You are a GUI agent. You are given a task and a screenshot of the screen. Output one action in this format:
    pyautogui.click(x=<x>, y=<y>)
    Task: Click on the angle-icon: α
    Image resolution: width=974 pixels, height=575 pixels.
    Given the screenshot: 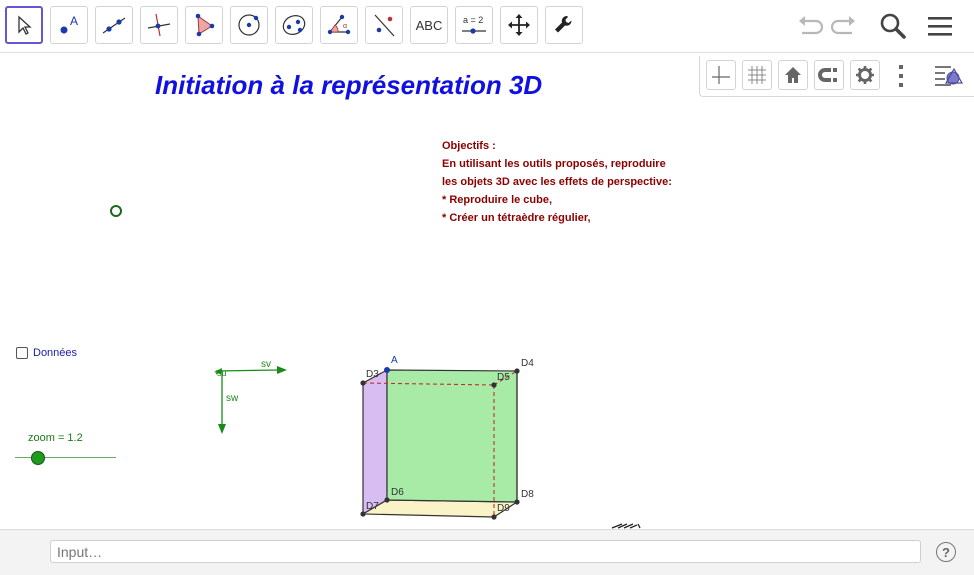 What is the action you would take?
    pyautogui.click(x=339, y=24)
    